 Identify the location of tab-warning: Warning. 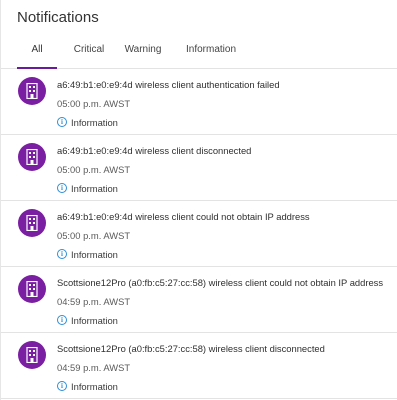
(143, 49).